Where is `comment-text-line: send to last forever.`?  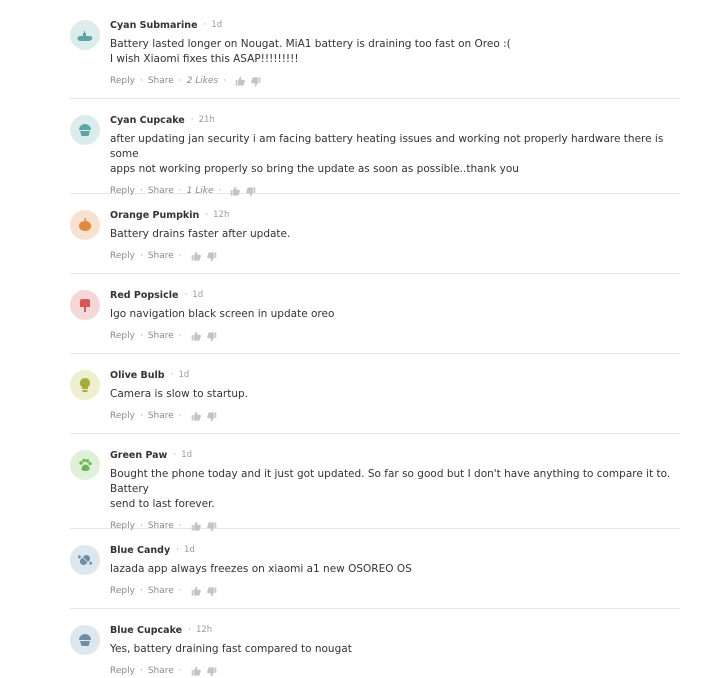
comment-text-line: send to last forever. is located at coordinates (162, 504).